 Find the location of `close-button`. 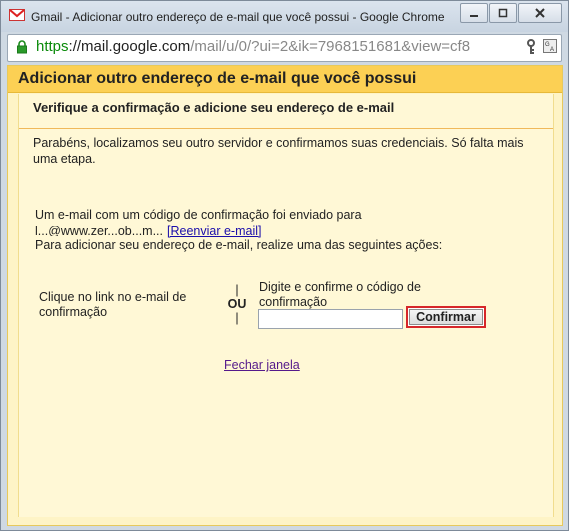

close-button is located at coordinates (540, 13).